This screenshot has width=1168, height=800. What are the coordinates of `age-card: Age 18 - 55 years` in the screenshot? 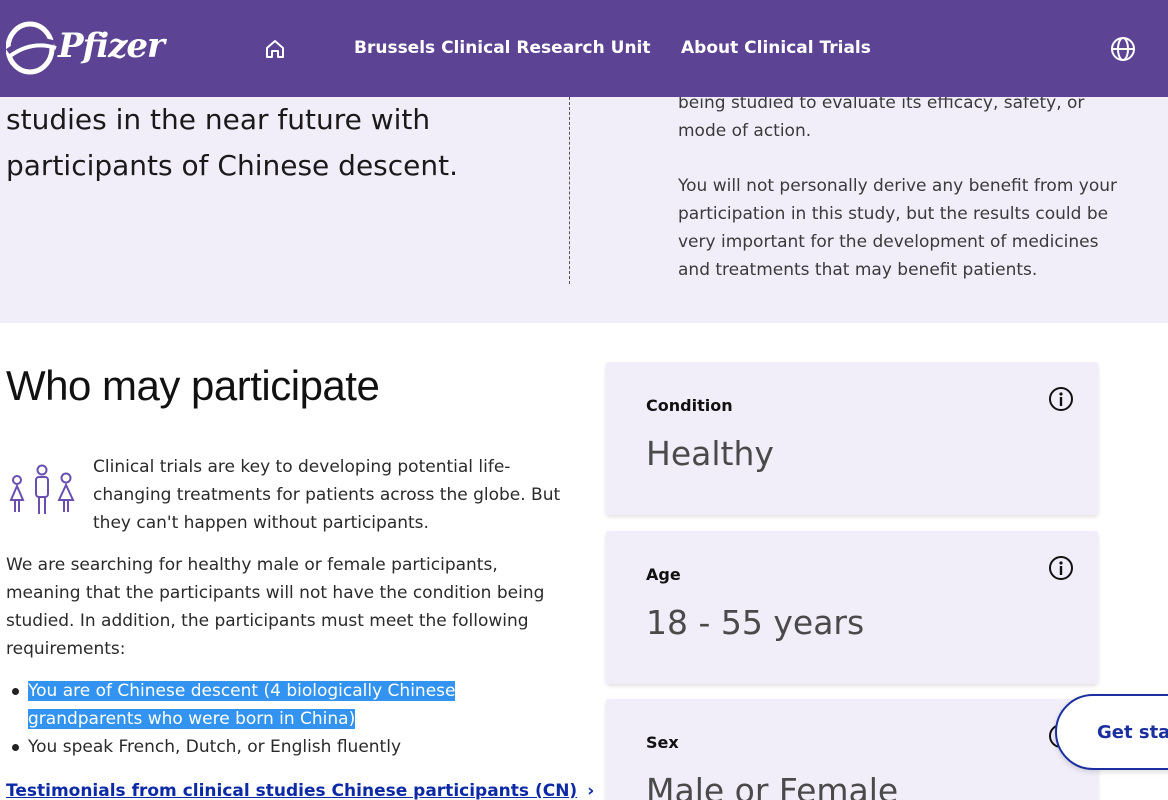 It's located at (852, 607).